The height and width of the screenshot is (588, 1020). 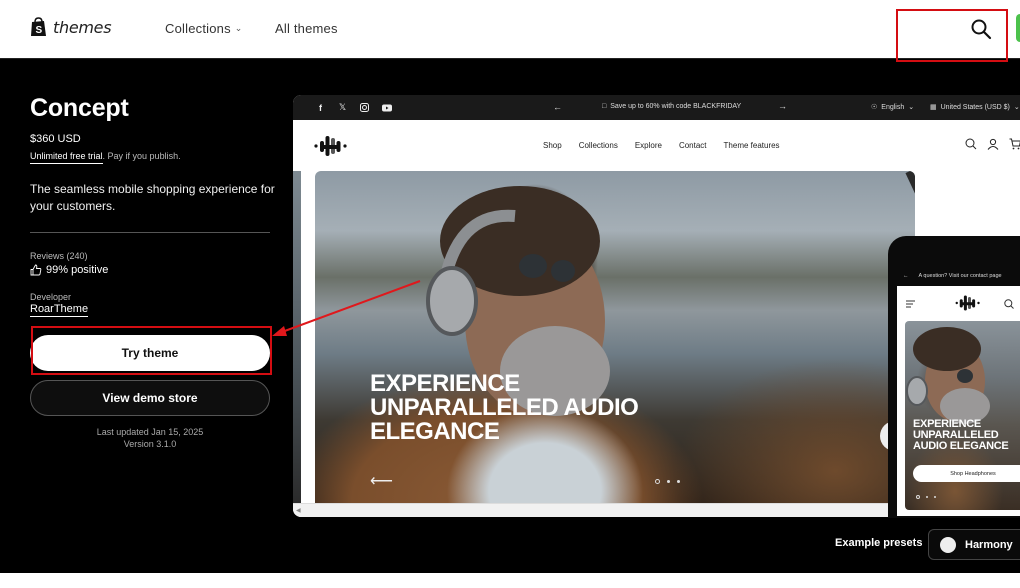 What do you see at coordinates (150, 444) in the screenshot?
I see `version: Version 3.1.0` at bounding box center [150, 444].